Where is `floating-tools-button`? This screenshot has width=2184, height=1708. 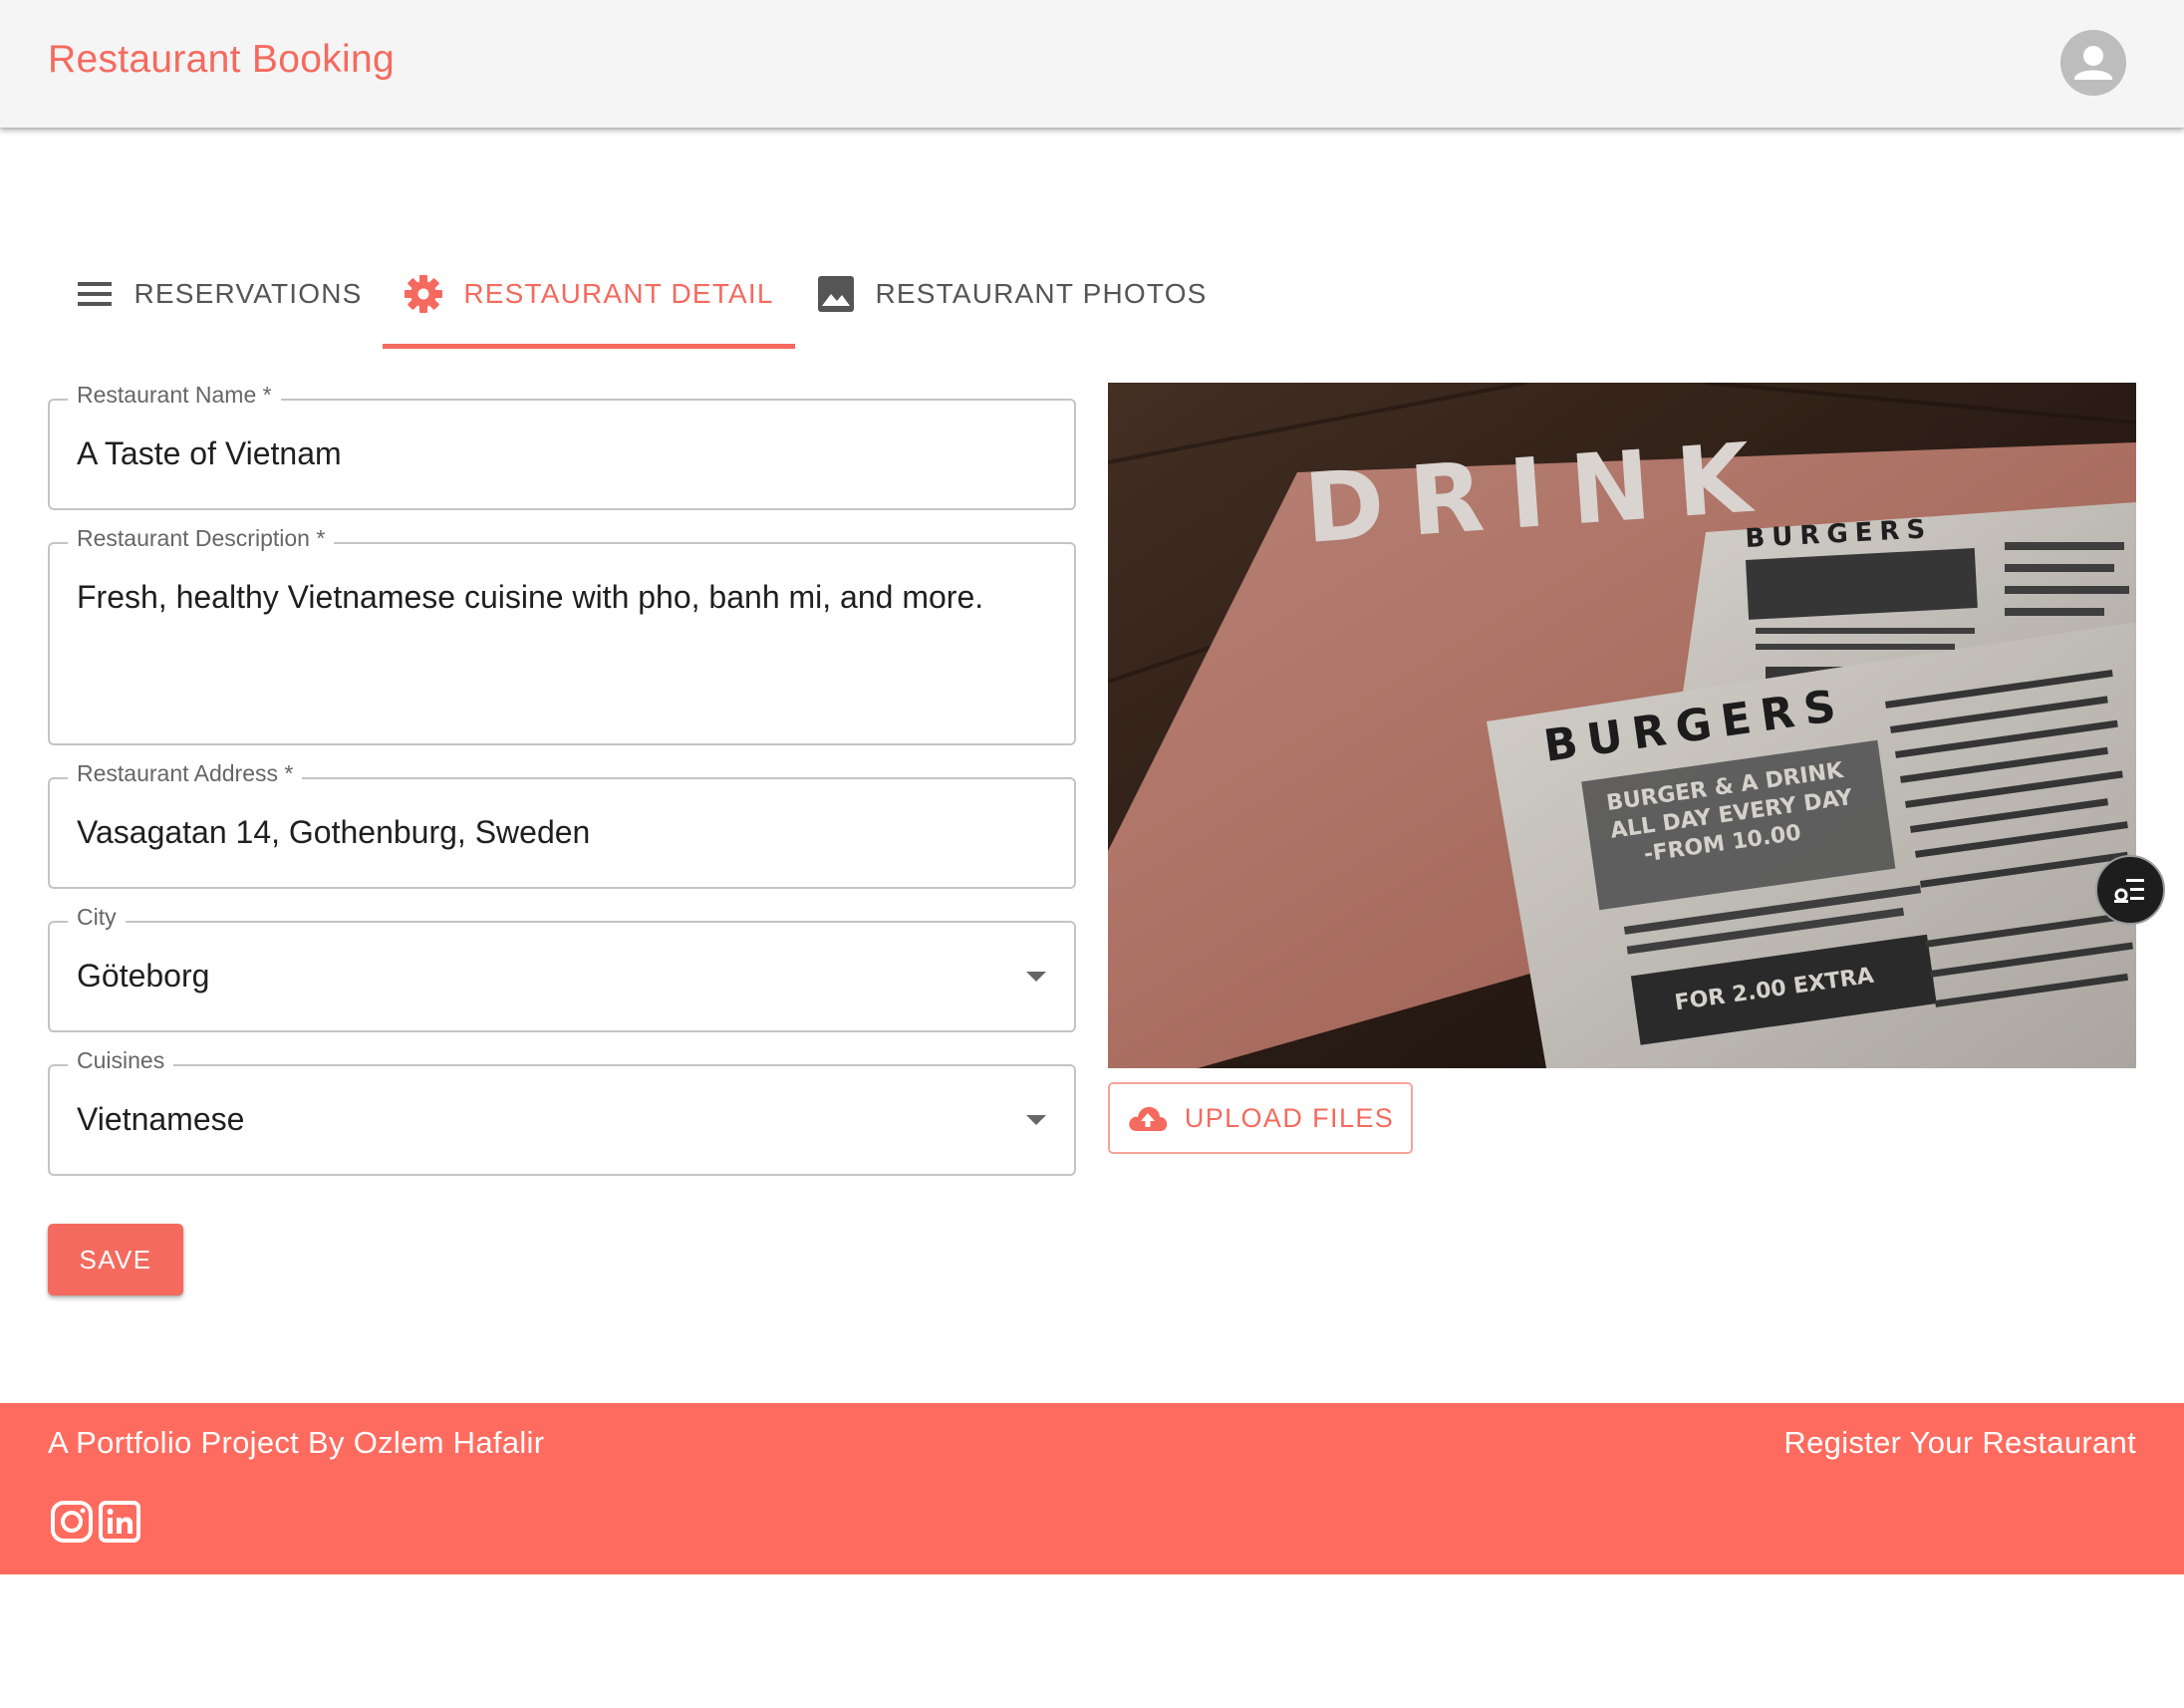
floating-tools-button is located at coordinates (2130, 890).